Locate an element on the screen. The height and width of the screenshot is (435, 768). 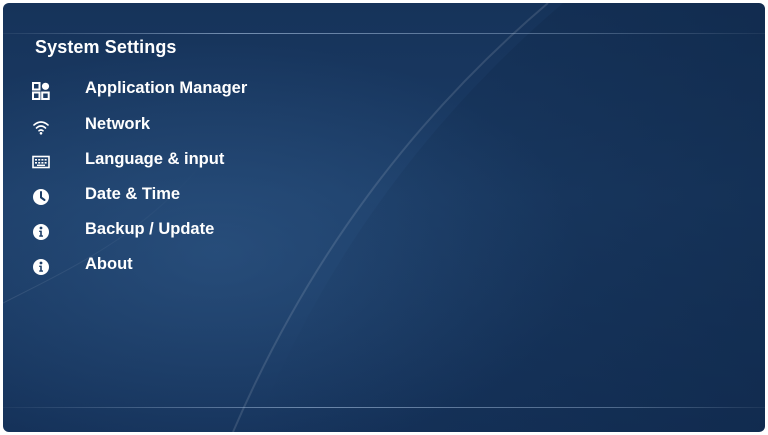
clock-icon is located at coordinates (41, 197).